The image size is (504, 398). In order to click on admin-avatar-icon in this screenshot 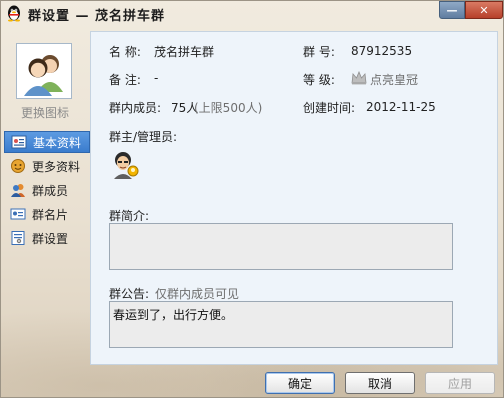, I will do `click(126, 164)`.